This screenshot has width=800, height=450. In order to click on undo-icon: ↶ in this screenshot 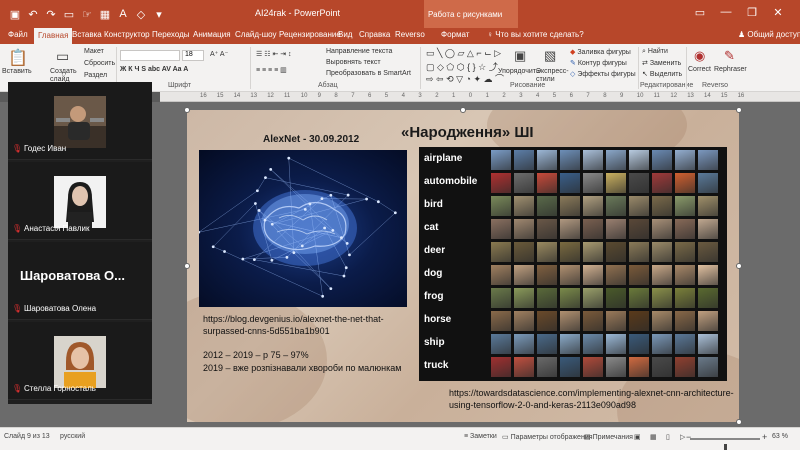, I will do `click(33, 14)`.